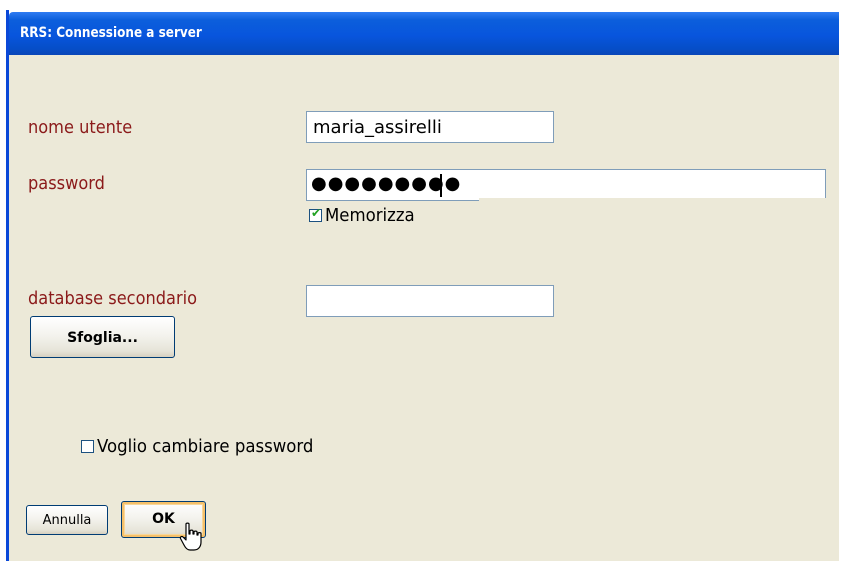  Describe the element at coordinates (113, 298) in the screenshot. I see `secondary-db-label: database secondario` at that location.